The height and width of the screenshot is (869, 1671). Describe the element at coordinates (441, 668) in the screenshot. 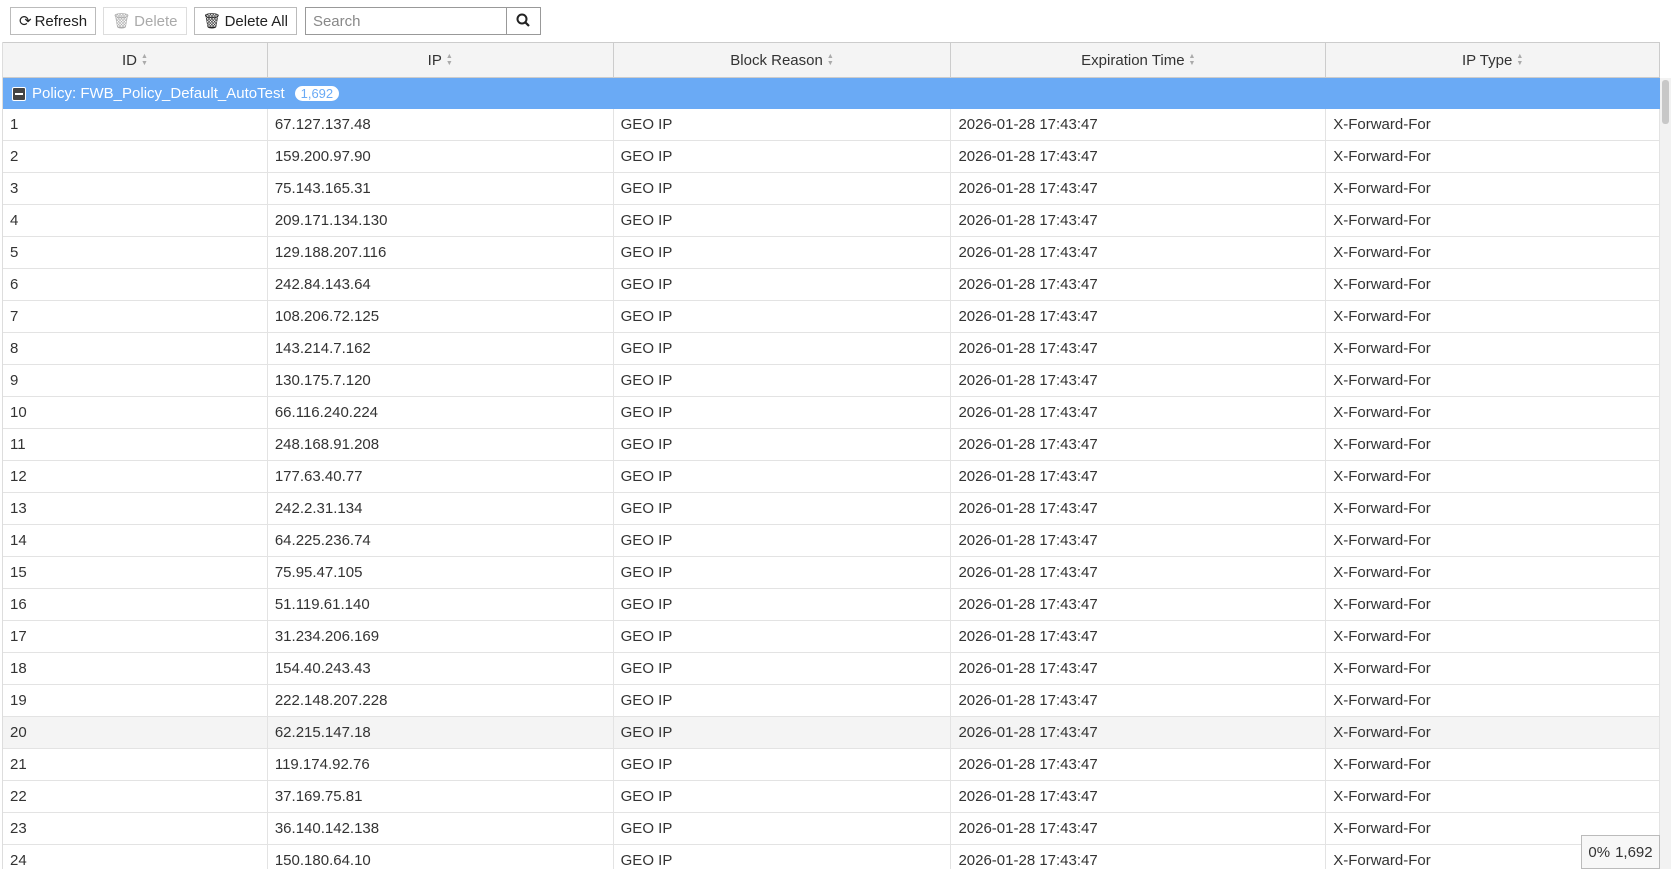

I see `cell-ip: 154.40.243.43` at that location.